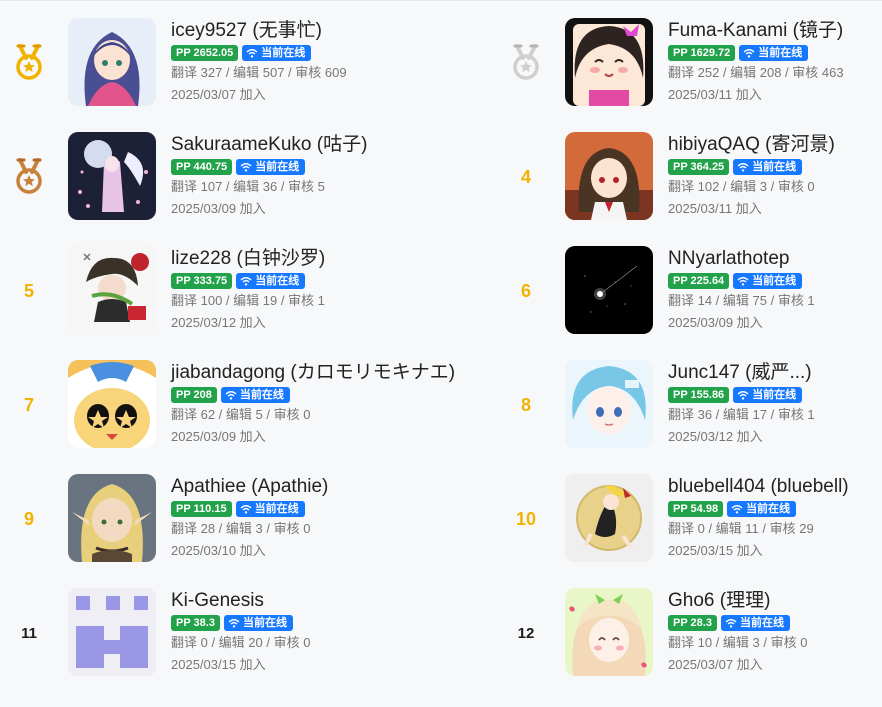 This screenshot has height=707, width=882. What do you see at coordinates (202, 167) in the screenshot?
I see `pp-badge: PP 440.75` at bounding box center [202, 167].